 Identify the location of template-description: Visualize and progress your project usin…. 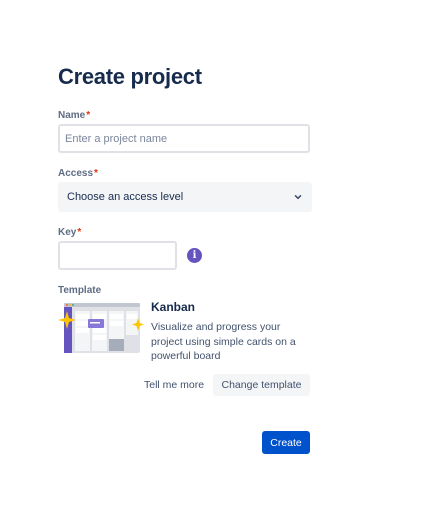
(223, 341).